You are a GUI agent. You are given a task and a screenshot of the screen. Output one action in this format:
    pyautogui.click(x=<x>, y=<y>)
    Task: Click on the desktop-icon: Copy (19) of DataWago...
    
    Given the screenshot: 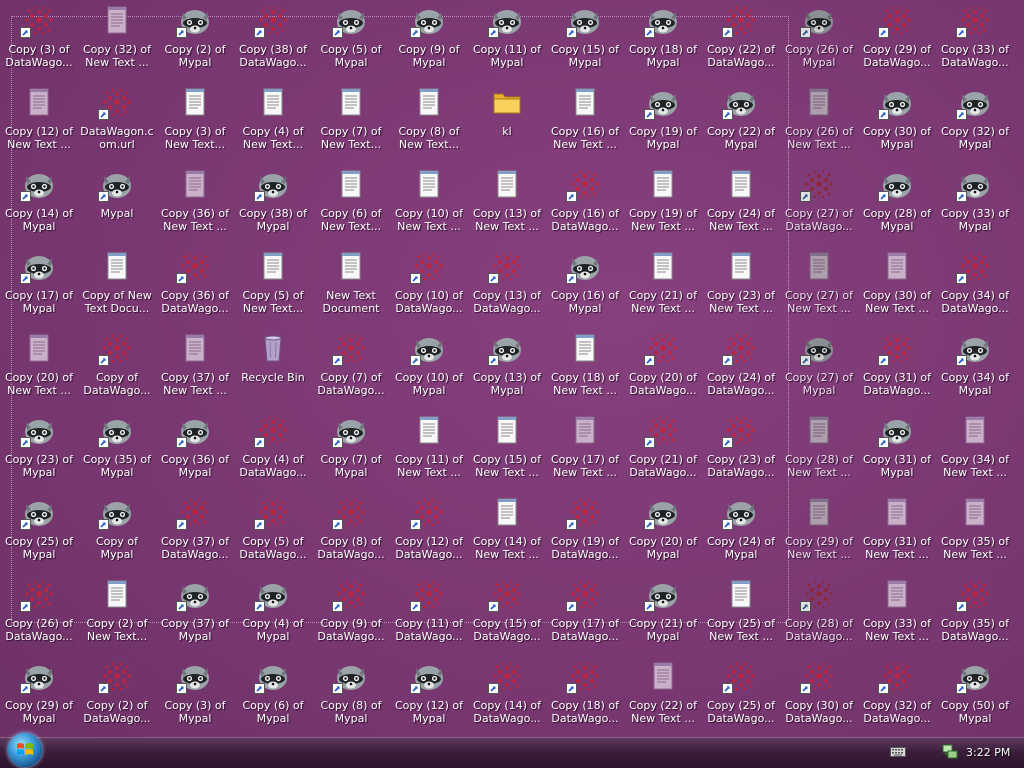 What is the action you would take?
    pyautogui.click(x=585, y=534)
    